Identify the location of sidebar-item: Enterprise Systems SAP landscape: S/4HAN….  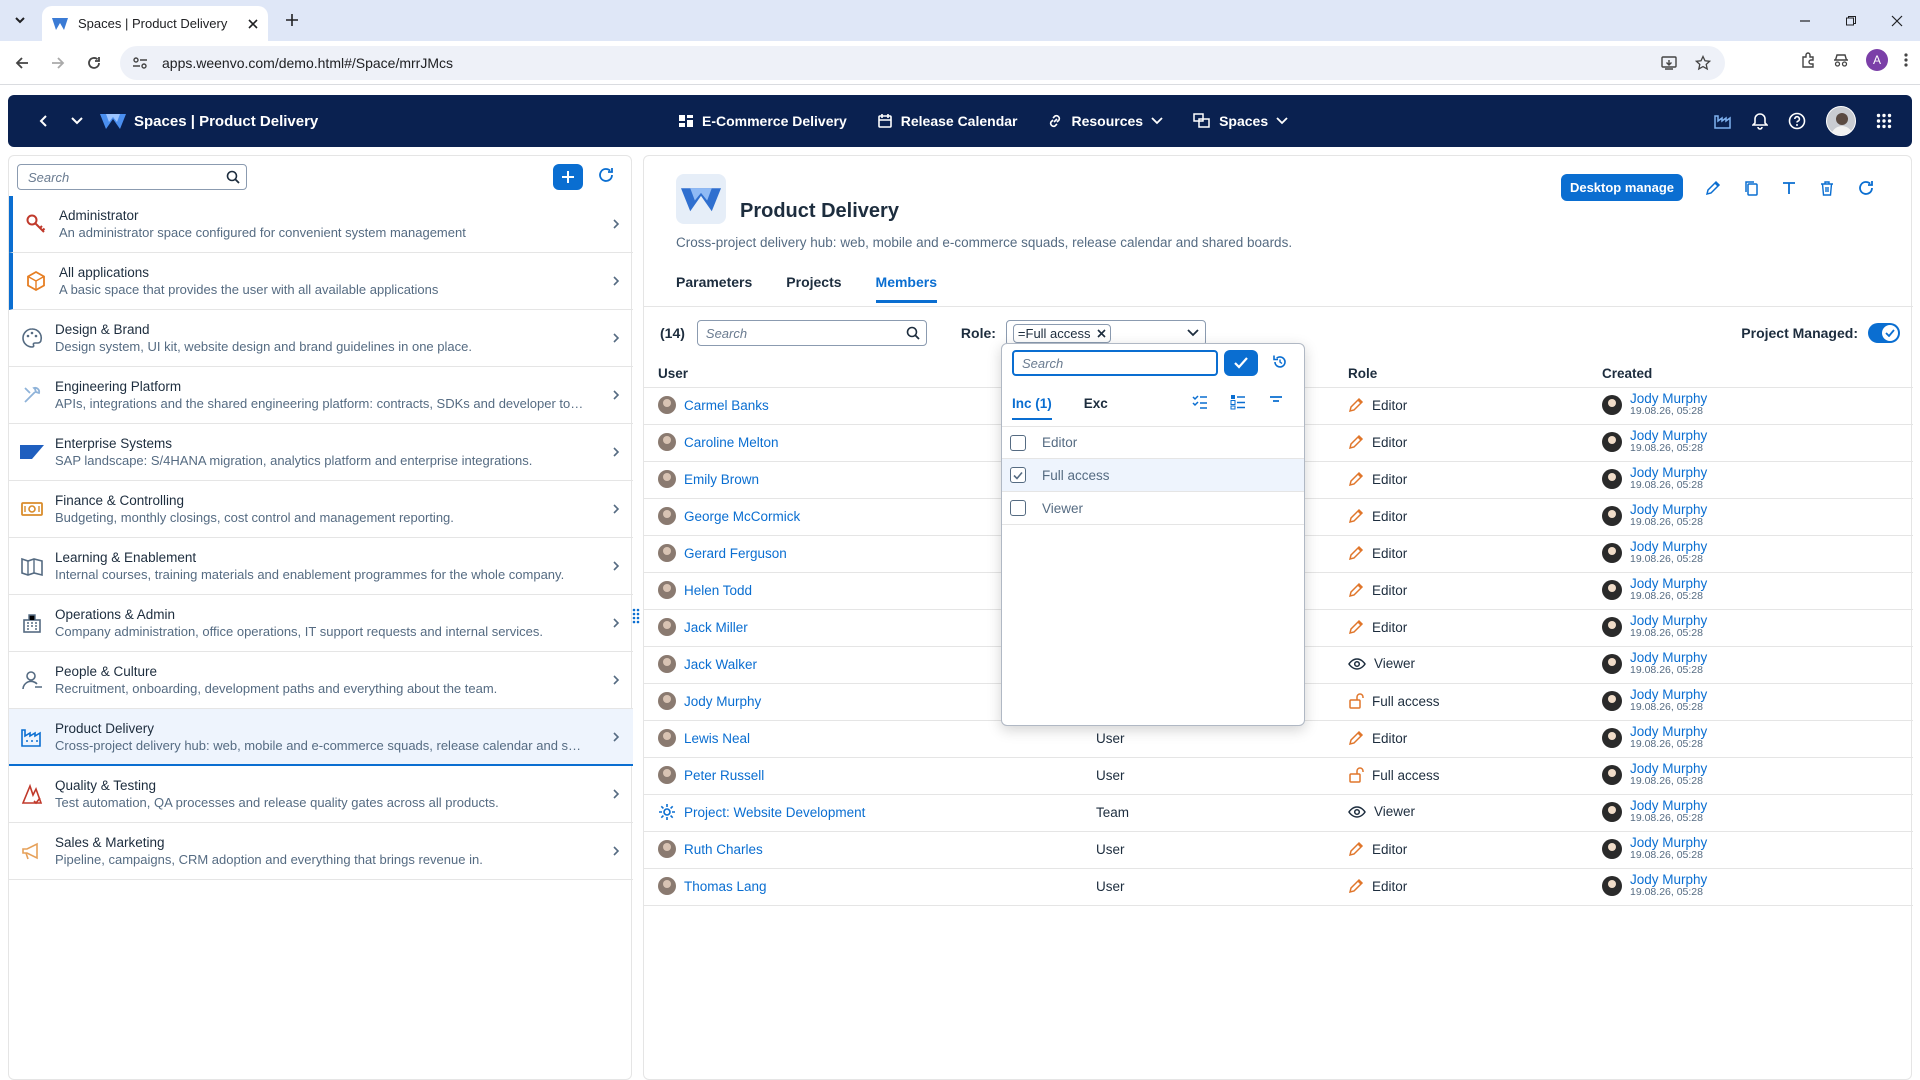
(321, 452).